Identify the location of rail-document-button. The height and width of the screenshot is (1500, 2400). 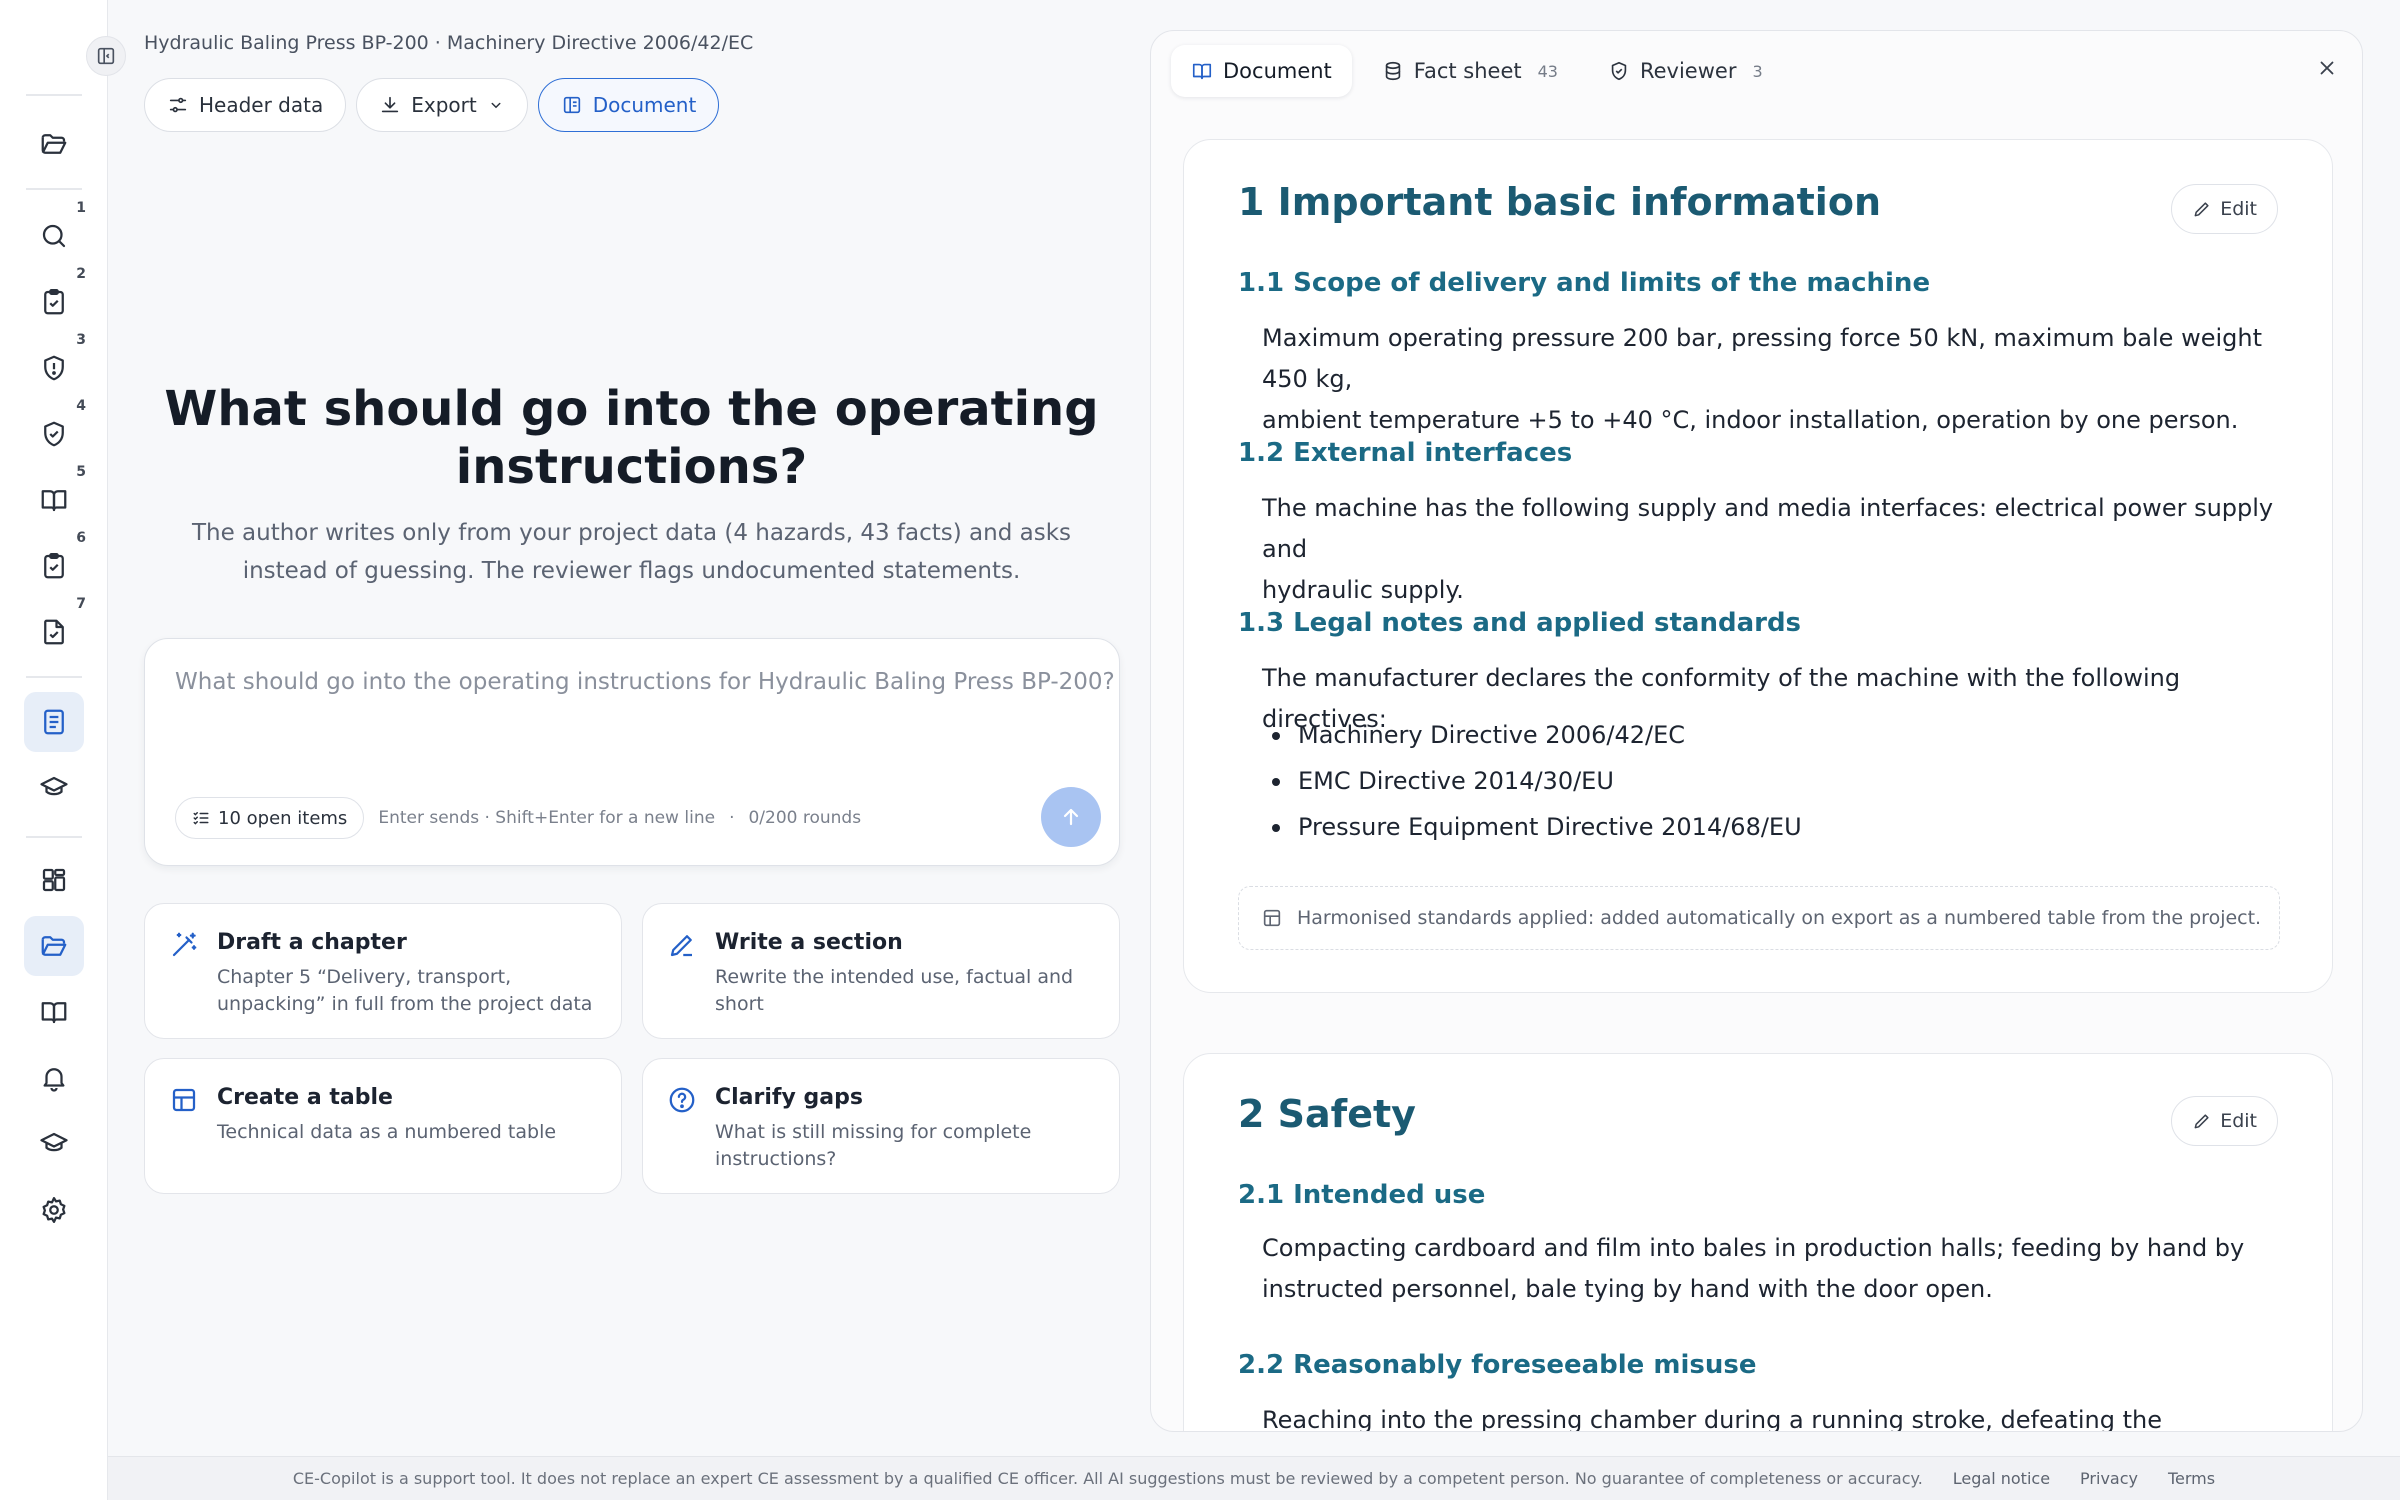
(54, 722).